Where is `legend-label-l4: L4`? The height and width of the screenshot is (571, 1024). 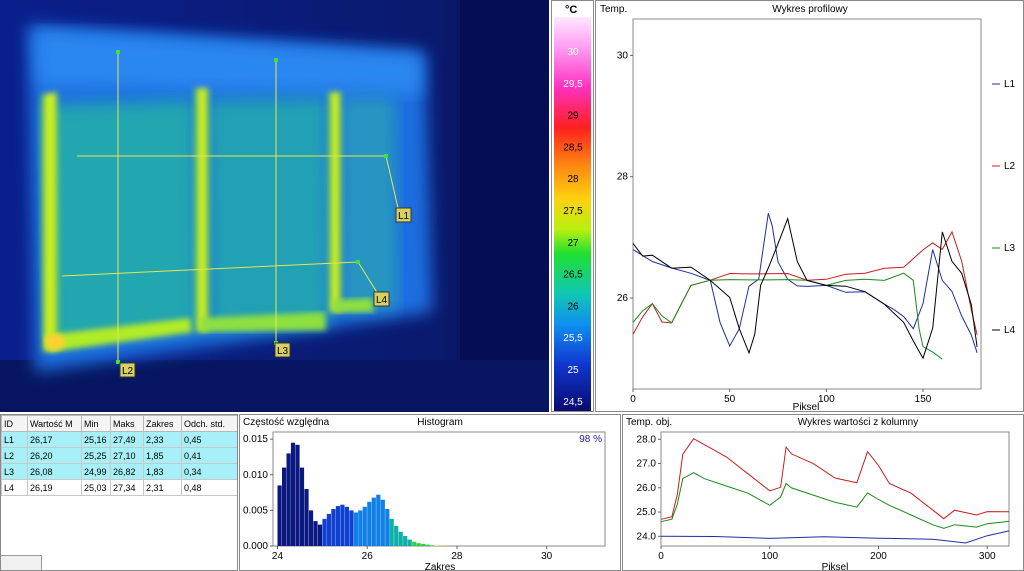
legend-label-l4: L4 is located at coordinates (1010, 330).